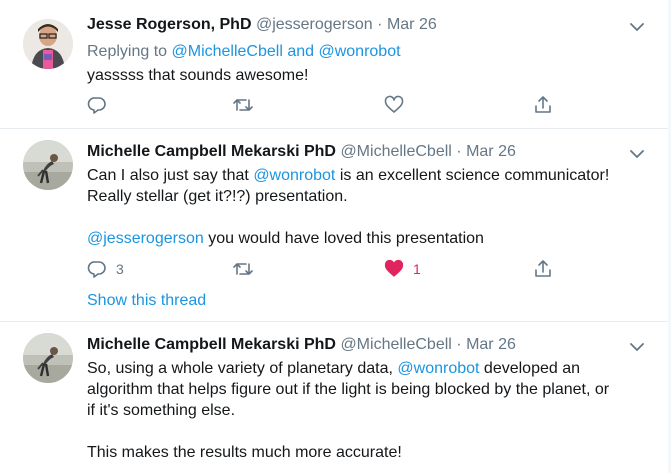  What do you see at coordinates (529, 368) in the screenshot?
I see `text-segment: developed an` at bounding box center [529, 368].